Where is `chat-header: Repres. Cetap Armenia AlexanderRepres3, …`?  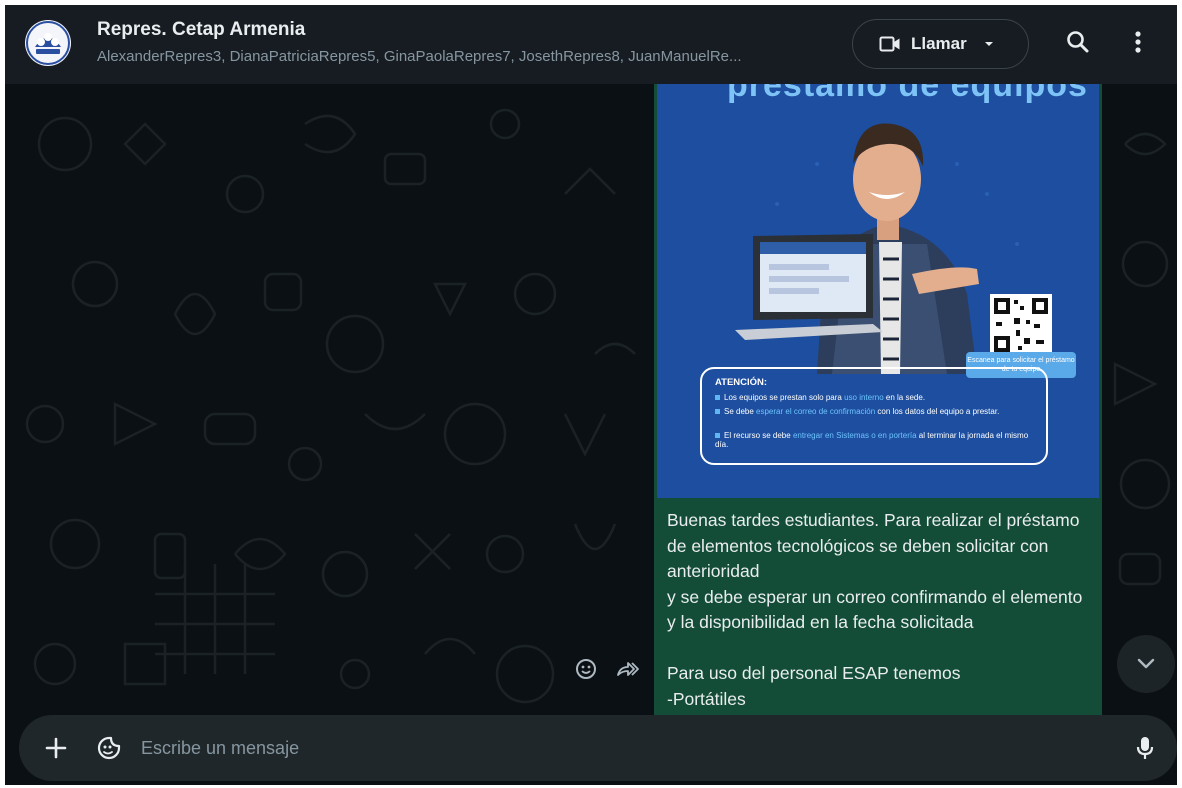
chat-header: Repres. Cetap Armenia AlexanderRepres3, … is located at coordinates (591, 44).